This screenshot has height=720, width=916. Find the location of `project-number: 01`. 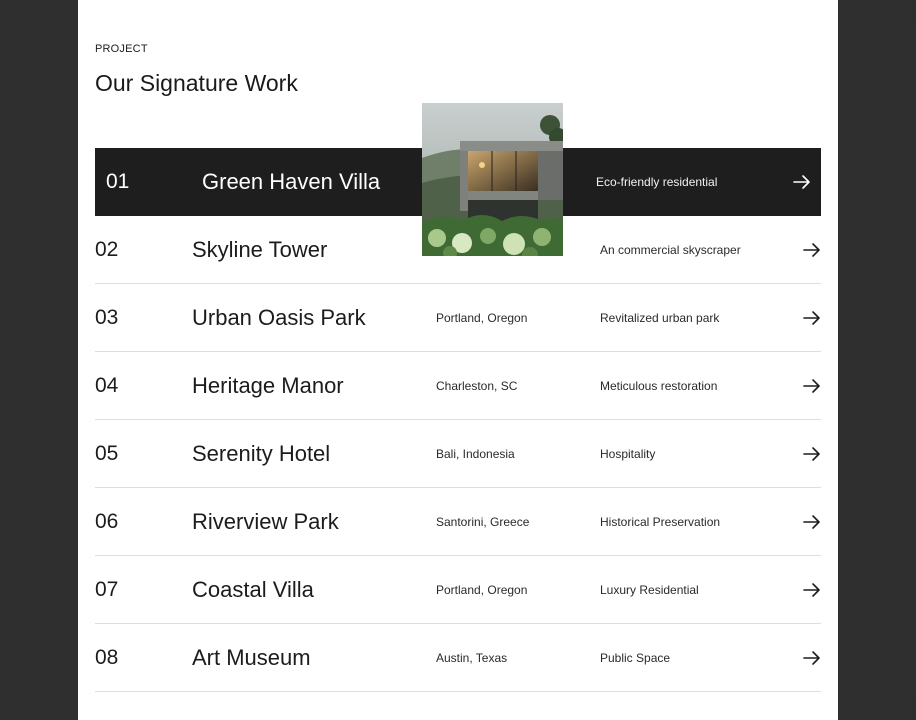

project-number: 01 is located at coordinates (118, 181).